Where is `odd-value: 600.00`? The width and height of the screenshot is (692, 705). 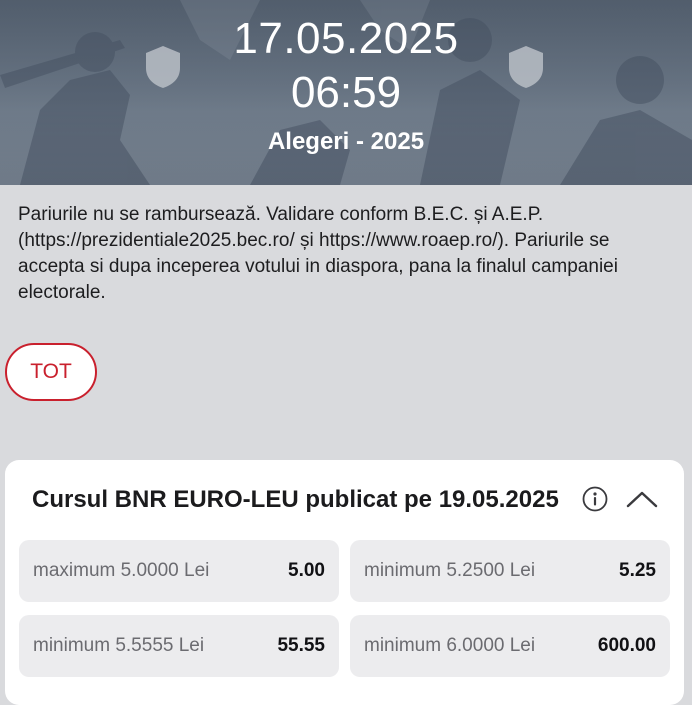
odd-value: 600.00 is located at coordinates (626, 645).